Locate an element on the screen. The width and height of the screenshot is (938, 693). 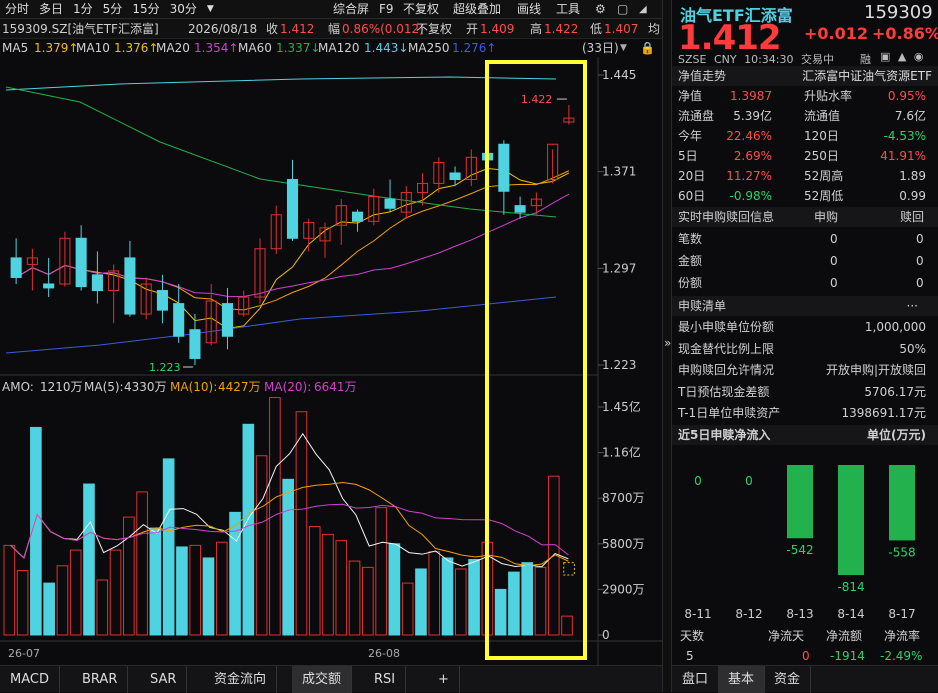
tab-multiday: 多日 is located at coordinates (51, 9).